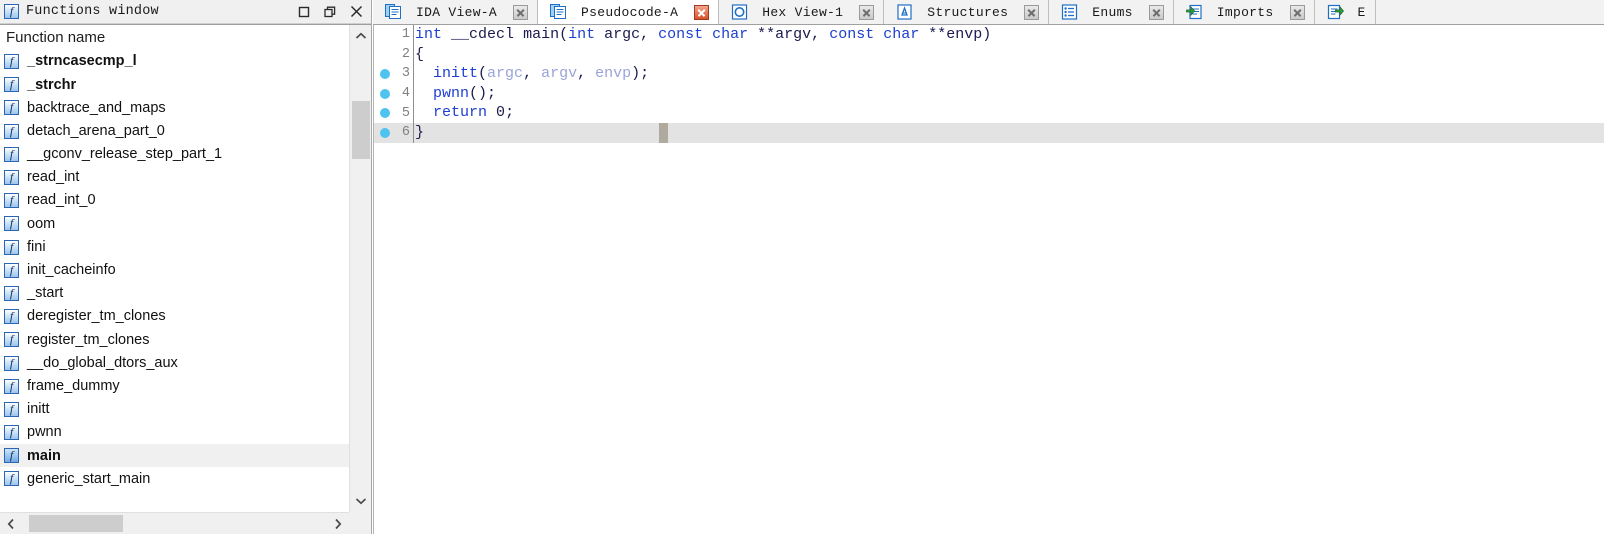 This screenshot has height=534, width=1604. Describe the element at coordinates (393, 74) in the screenshot. I see `line-gutter: 3` at that location.